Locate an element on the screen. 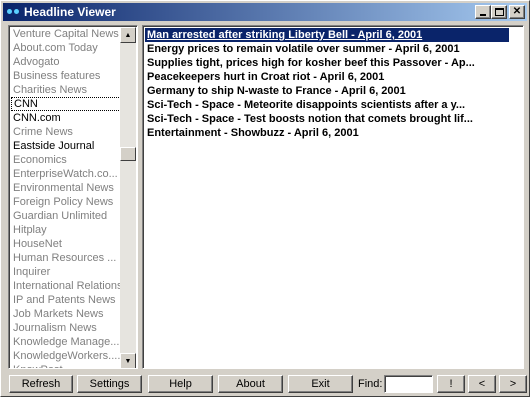  minimize-icon is located at coordinates (483, 15).